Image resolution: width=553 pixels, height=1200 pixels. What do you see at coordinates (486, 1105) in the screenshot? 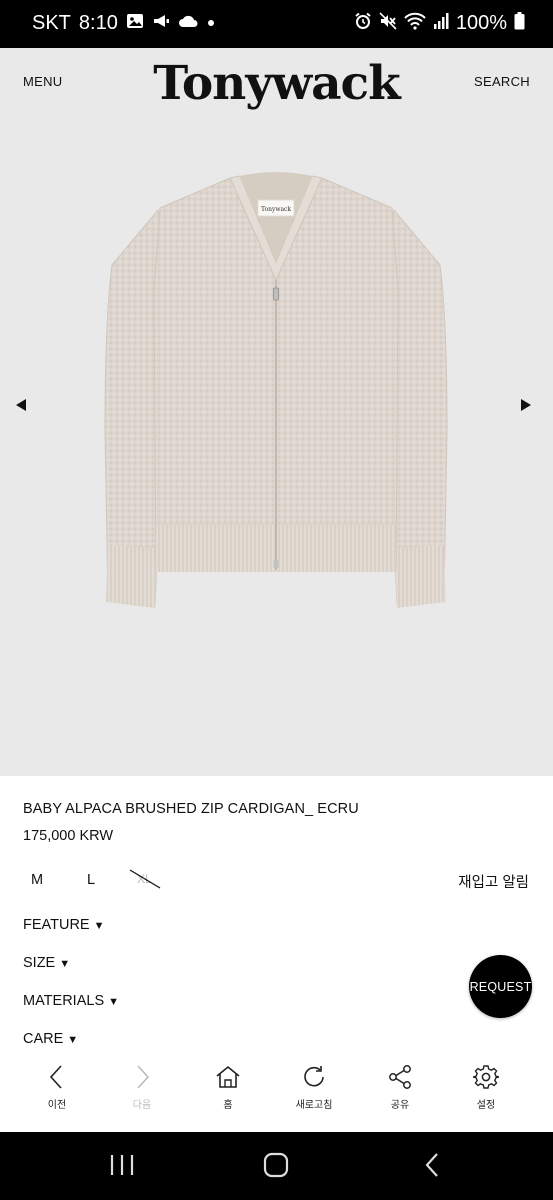
I see `toolbar-settings-label: 설정` at bounding box center [486, 1105].